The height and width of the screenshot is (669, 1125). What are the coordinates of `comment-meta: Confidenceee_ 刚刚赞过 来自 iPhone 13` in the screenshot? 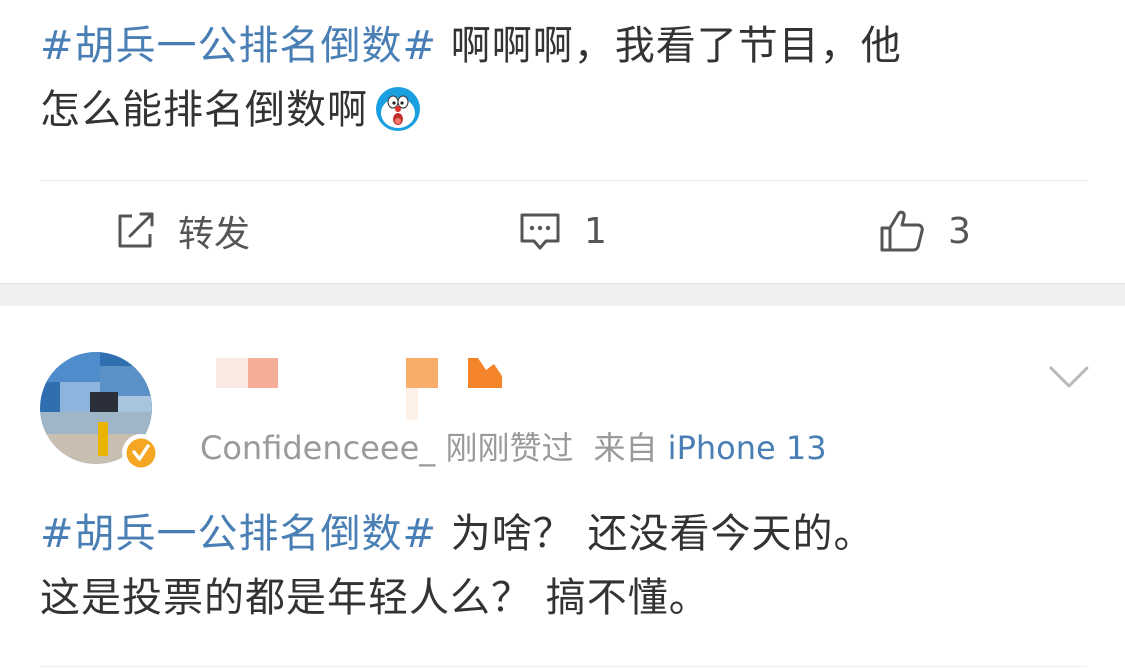 It's located at (513, 448).